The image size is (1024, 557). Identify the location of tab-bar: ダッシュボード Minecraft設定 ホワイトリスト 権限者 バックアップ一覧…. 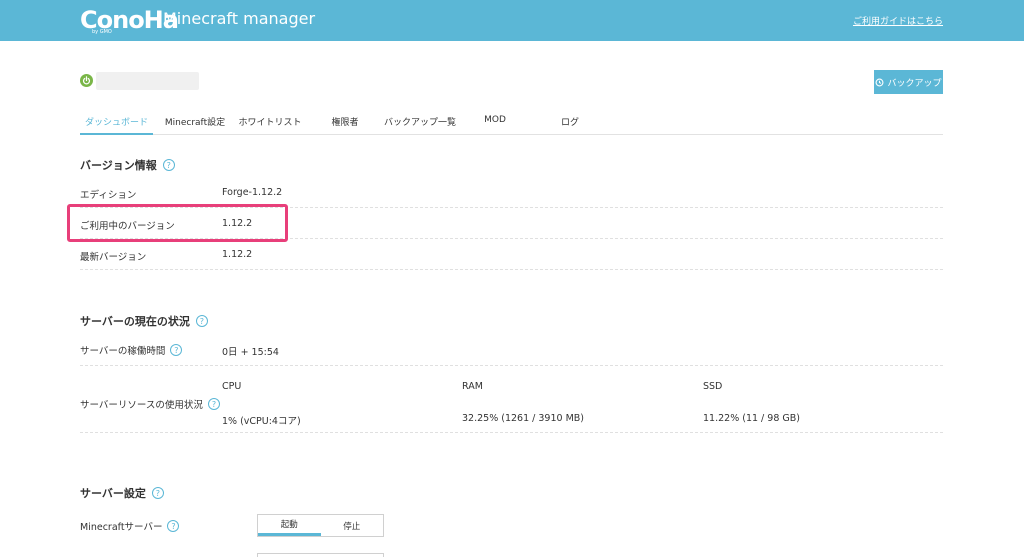
(511, 123).